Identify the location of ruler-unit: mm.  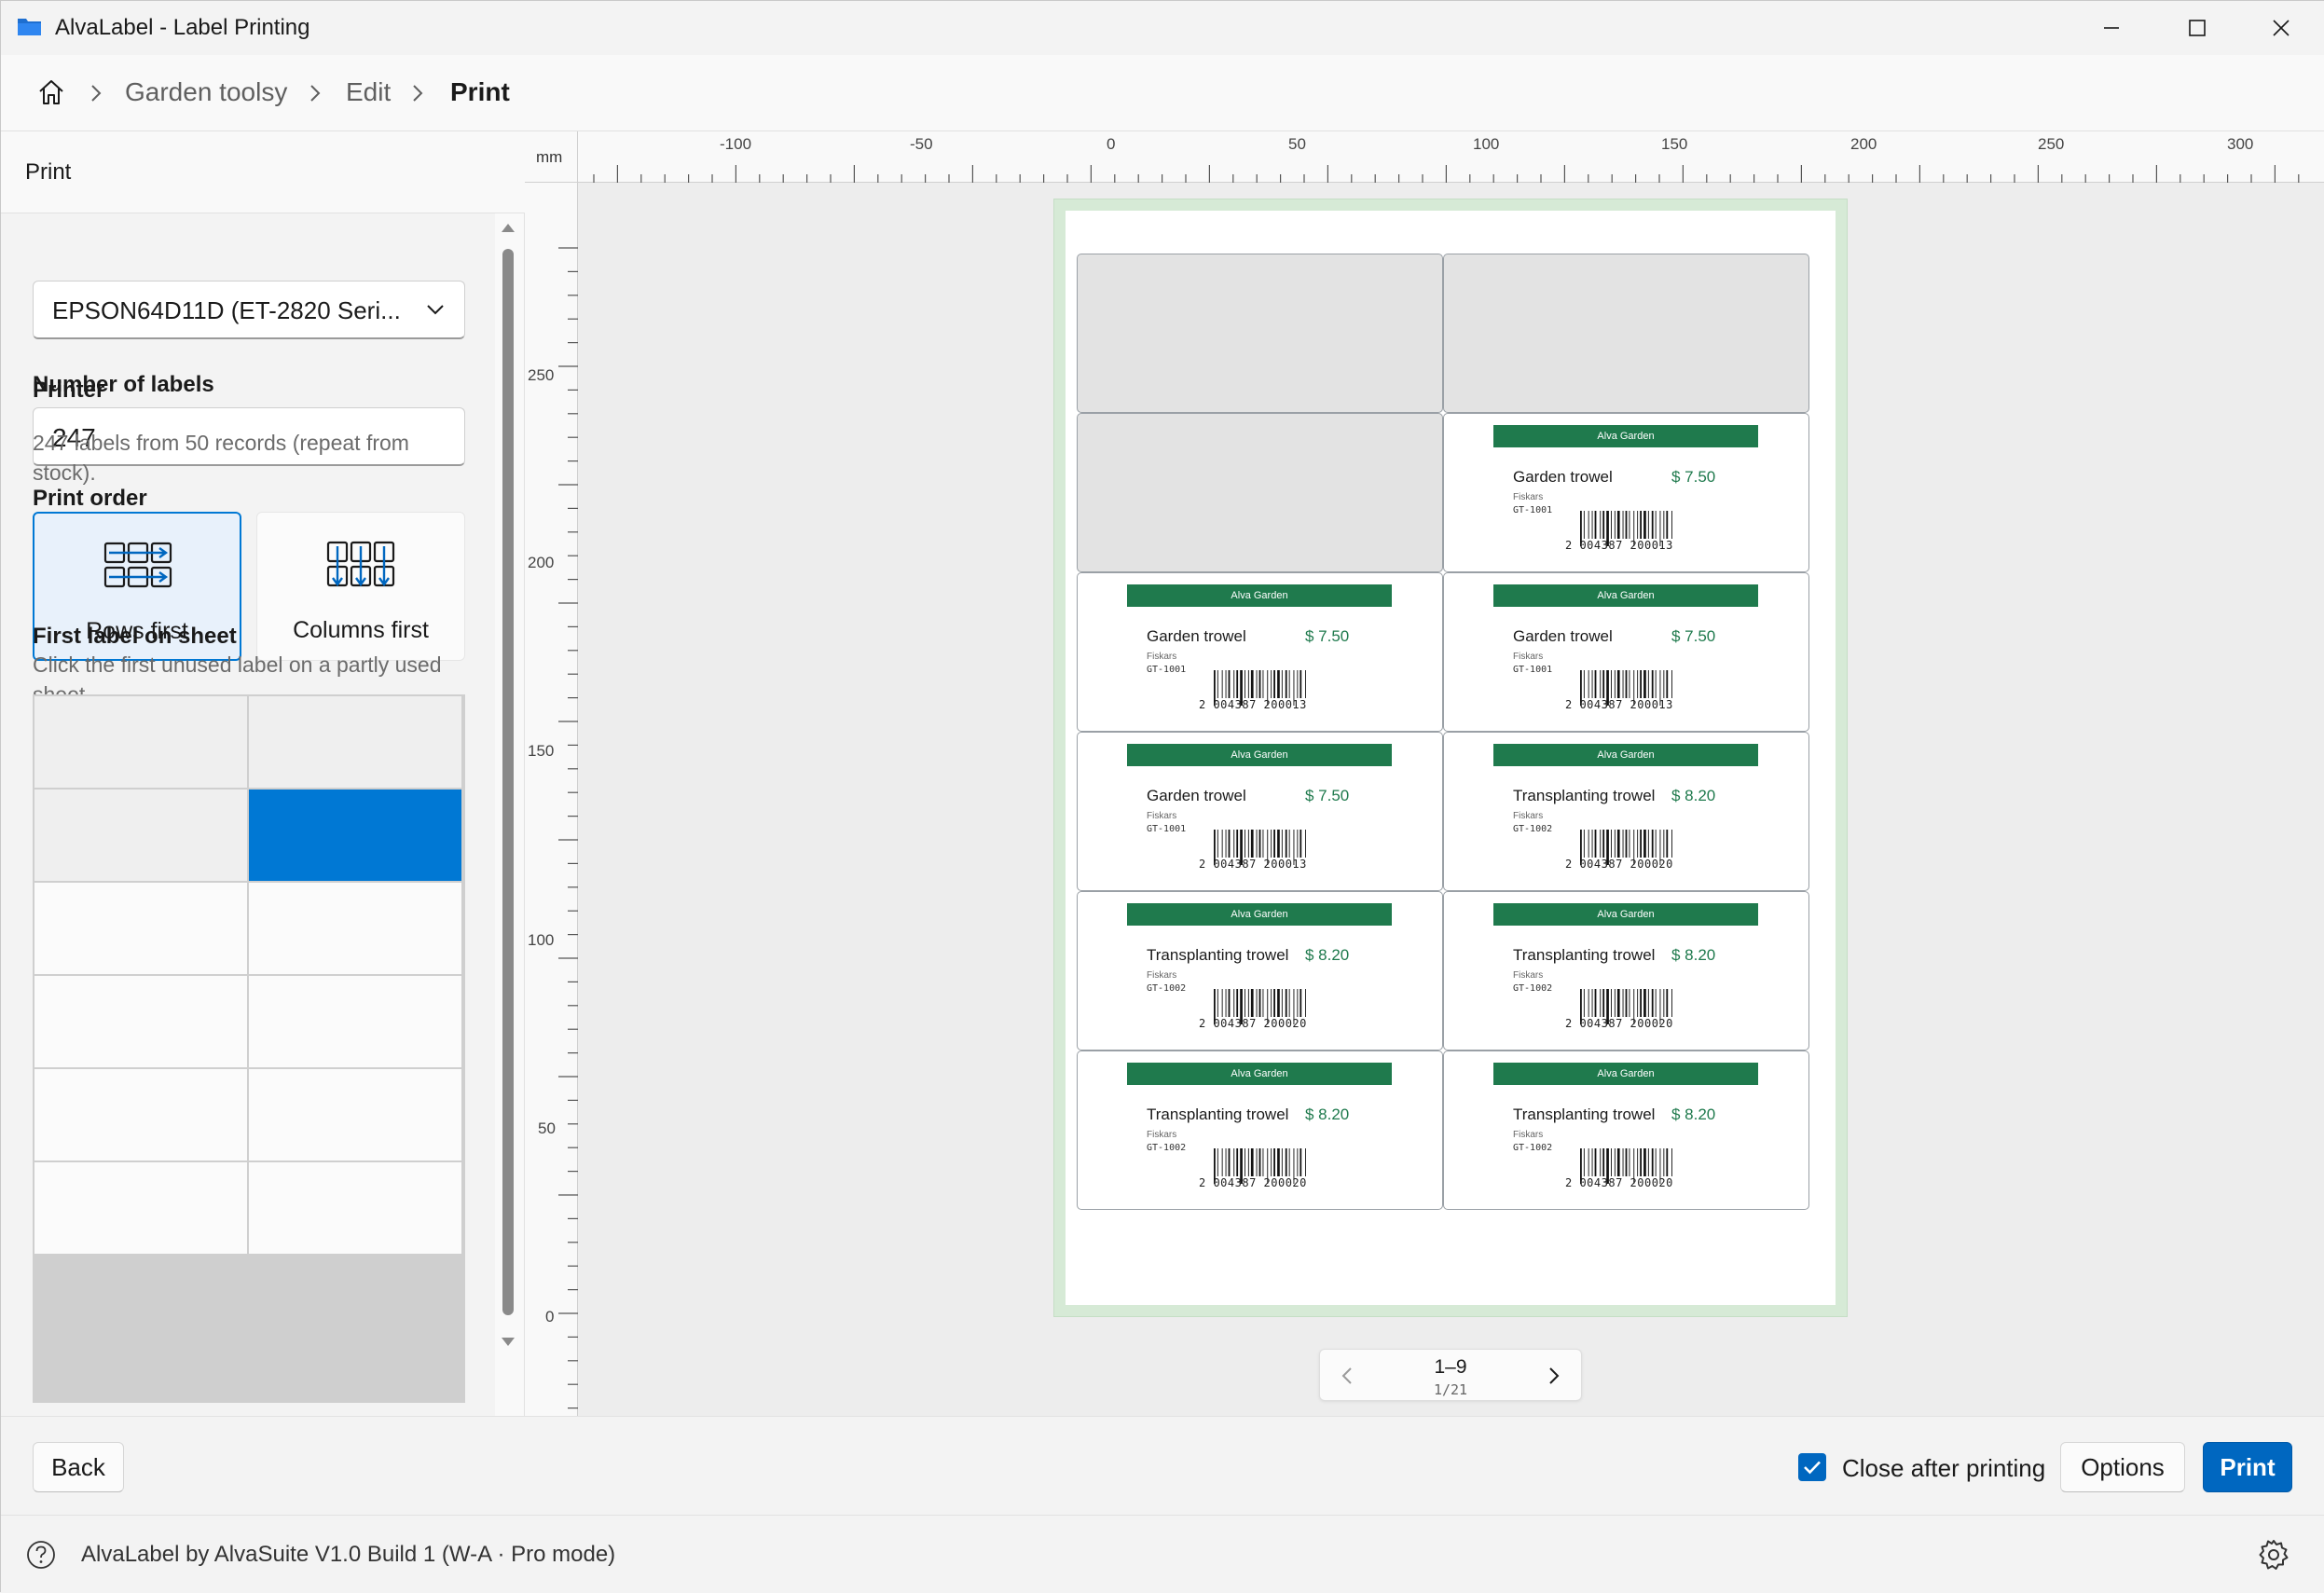
(549, 157).